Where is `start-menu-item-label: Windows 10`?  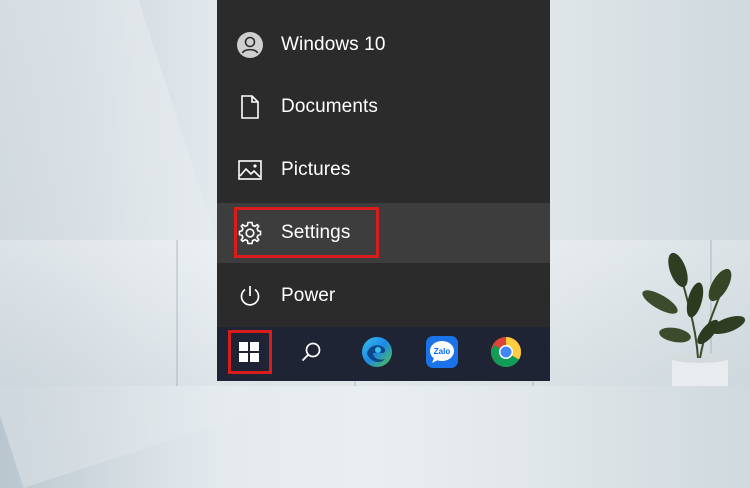
start-menu-item-label: Windows 10 is located at coordinates (333, 44).